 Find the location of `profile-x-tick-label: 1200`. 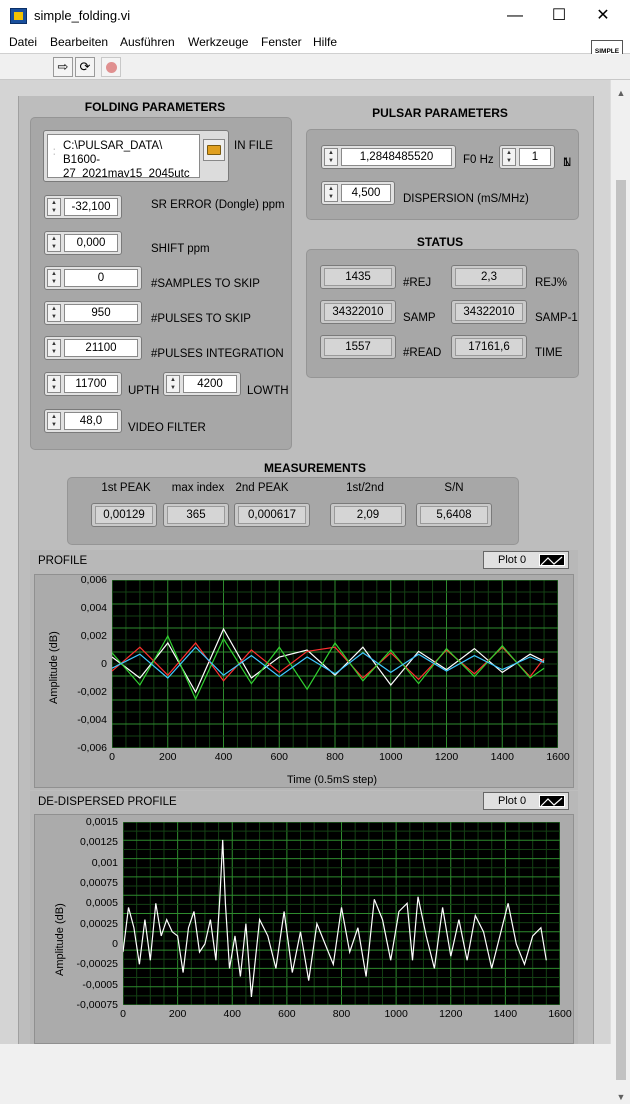

profile-x-tick-label: 1200 is located at coordinates (446, 757).